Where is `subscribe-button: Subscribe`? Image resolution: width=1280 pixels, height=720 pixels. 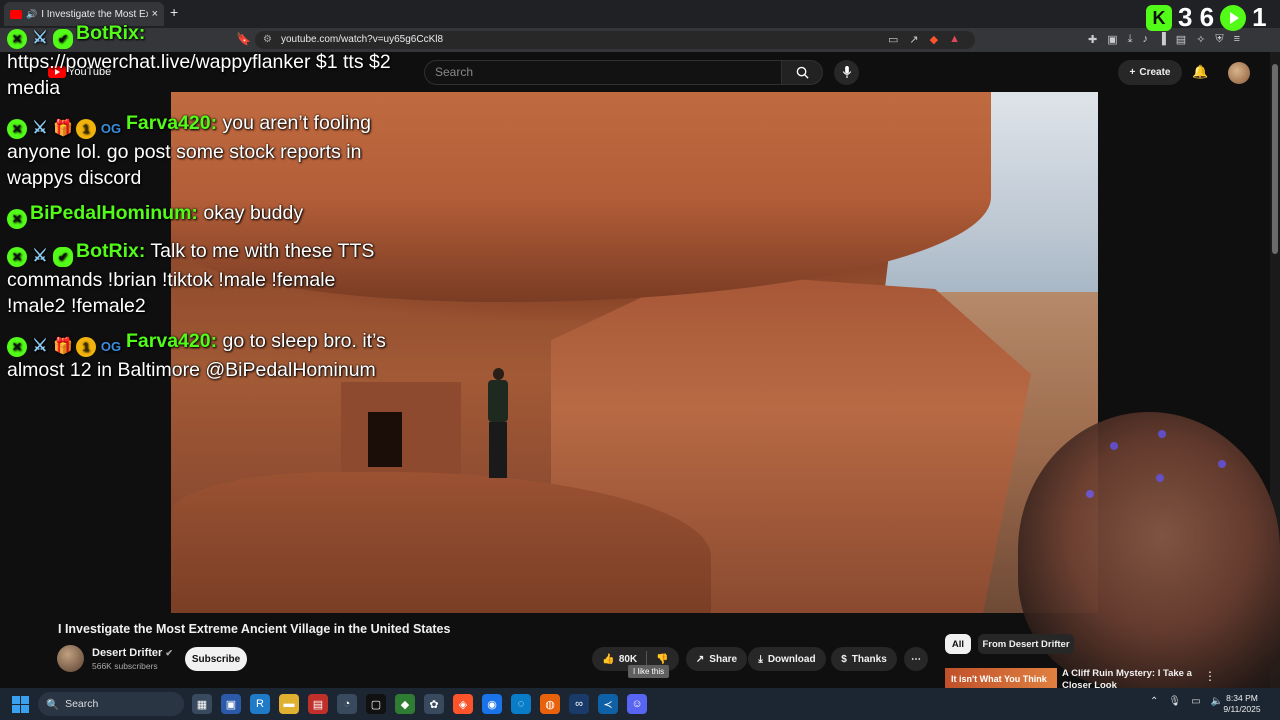 subscribe-button: Subscribe is located at coordinates (216, 659).